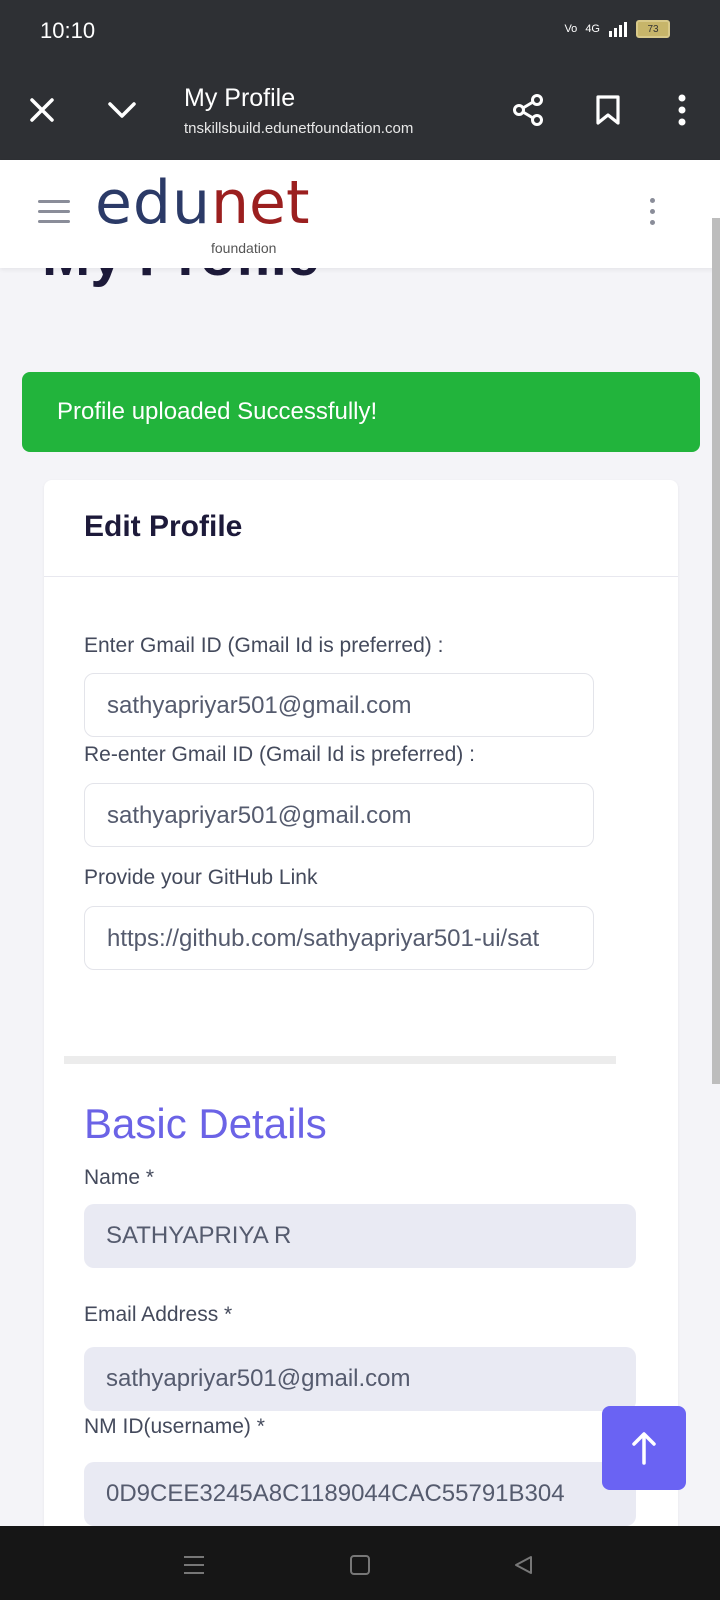 The height and width of the screenshot is (1600, 720). I want to click on section-divider, so click(340, 1060).